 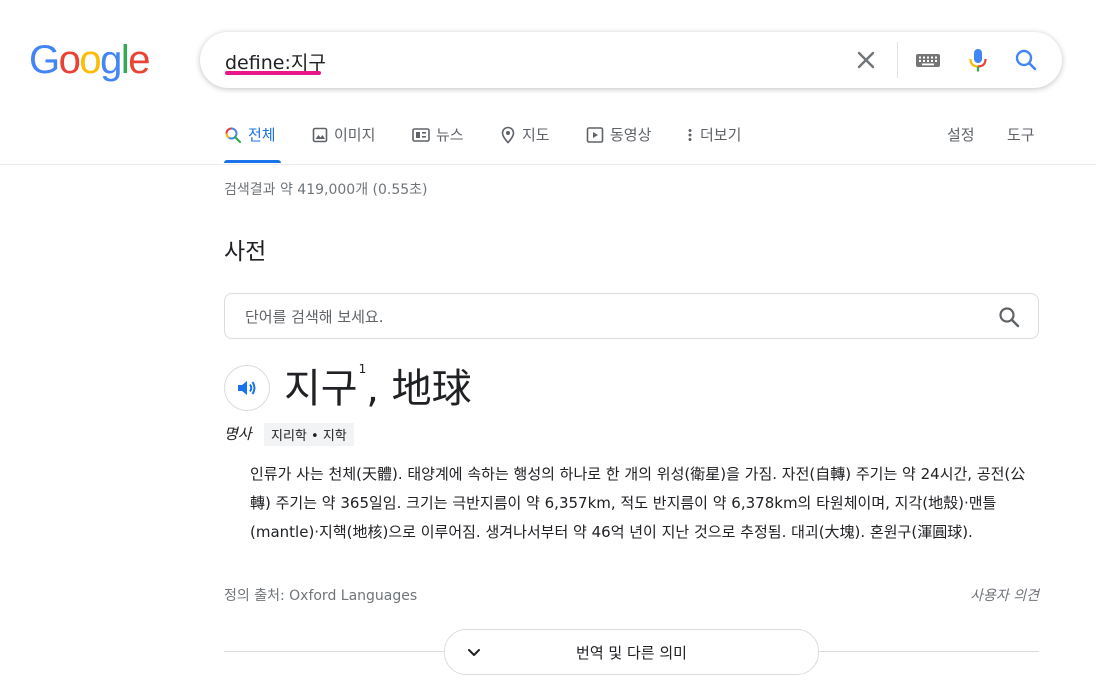 I want to click on settings-link: 설정, so click(x=961, y=134).